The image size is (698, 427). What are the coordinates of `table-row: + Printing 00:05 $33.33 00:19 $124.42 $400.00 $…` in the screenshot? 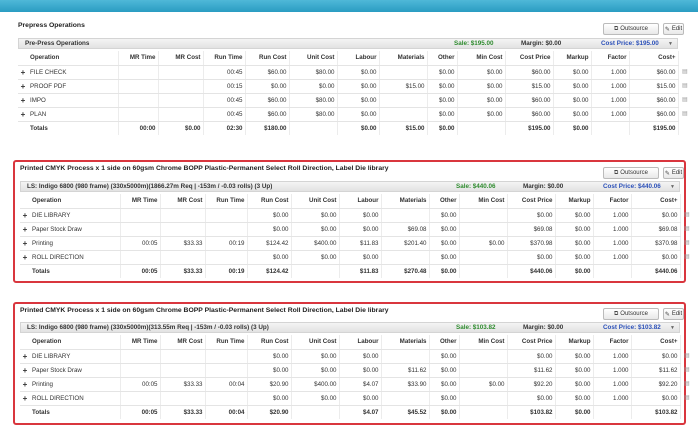 It's located at (350, 243).